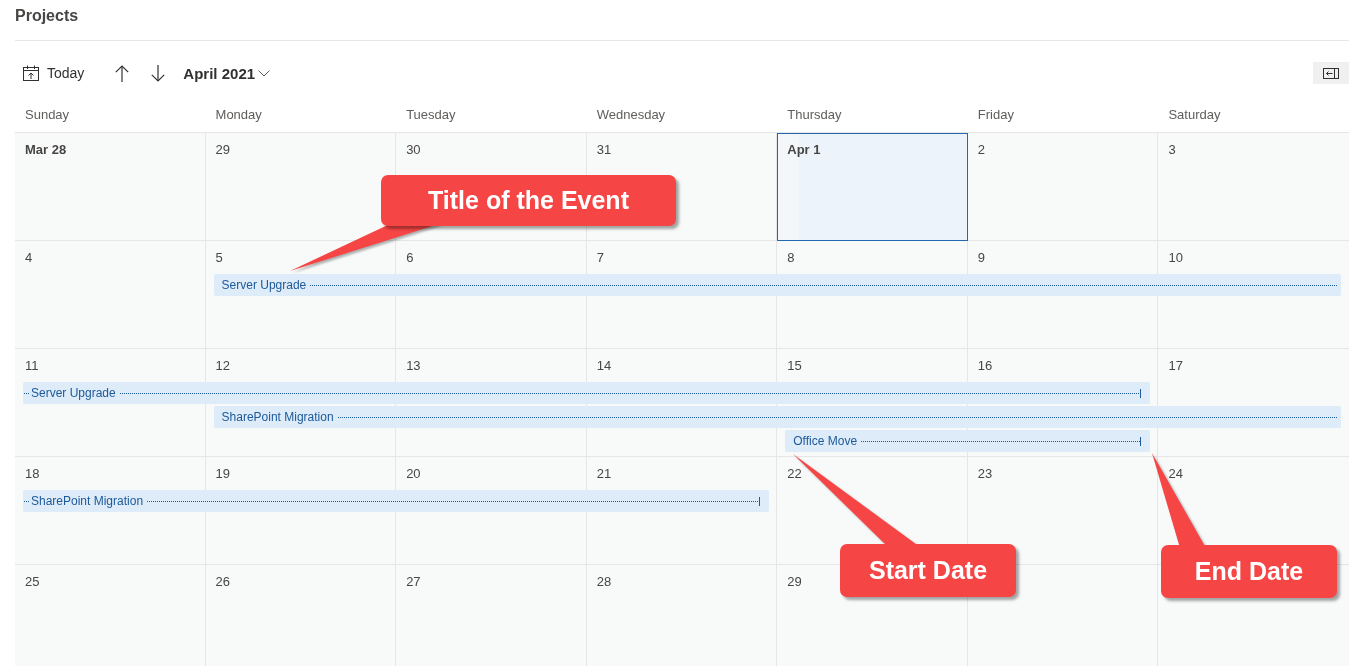 The width and height of the screenshot is (1355, 666). I want to click on weekday-label: Thursday, so click(814, 115).